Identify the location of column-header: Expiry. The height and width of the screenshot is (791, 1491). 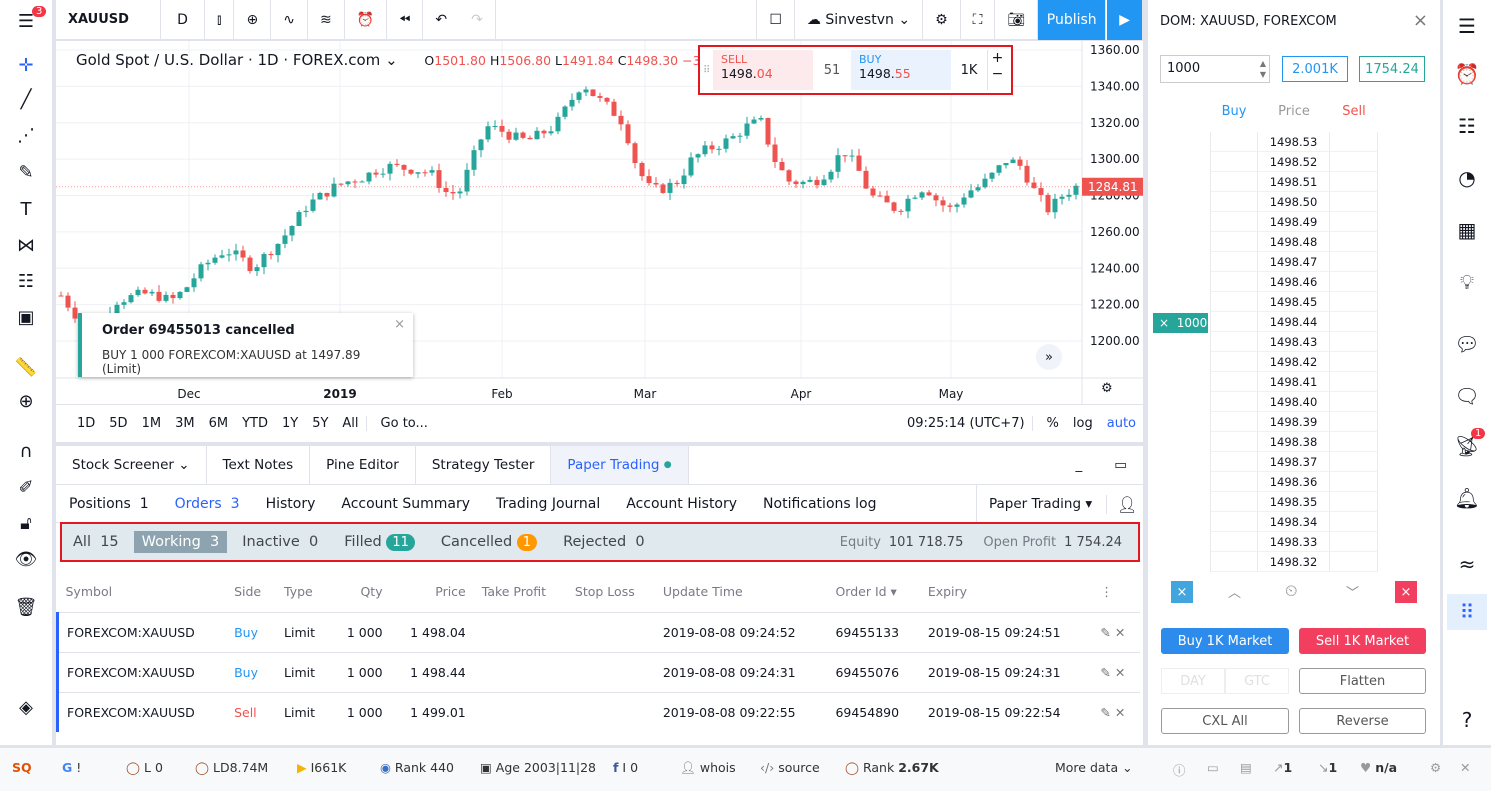
(1006, 592).